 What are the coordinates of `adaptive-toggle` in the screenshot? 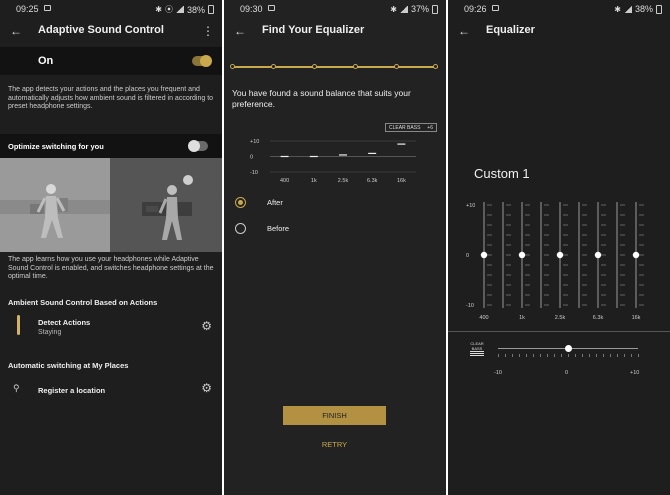 It's located at (202, 61).